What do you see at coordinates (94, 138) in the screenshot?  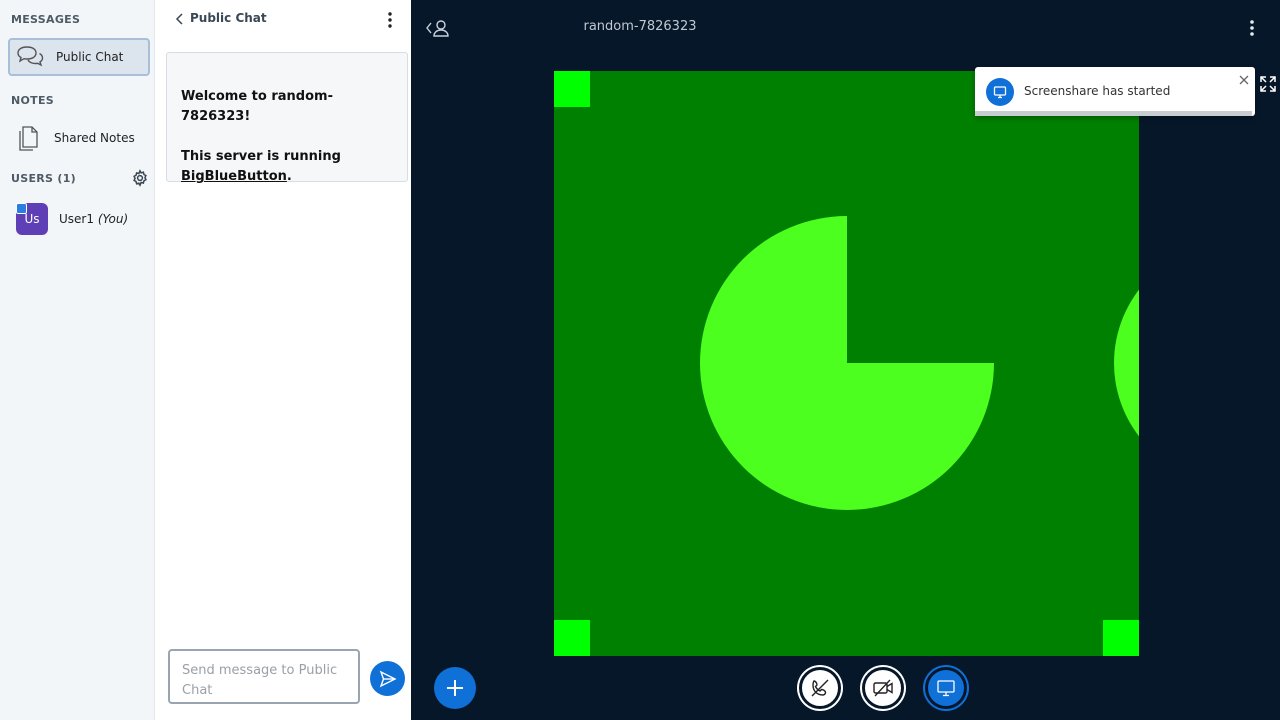 I see `shared-notes-label: Shared Notes` at bounding box center [94, 138].